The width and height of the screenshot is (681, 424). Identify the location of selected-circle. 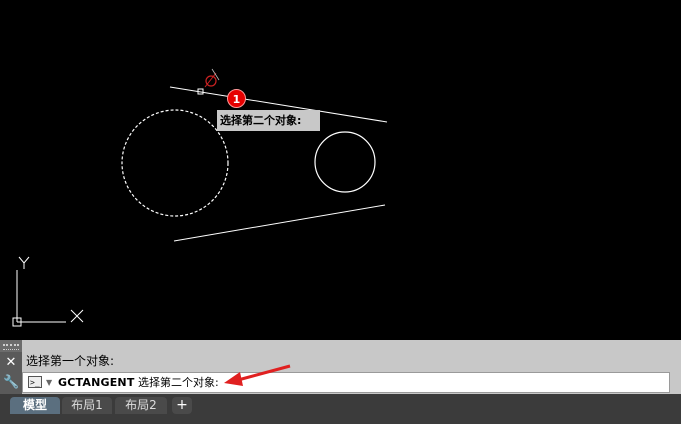
(175, 163).